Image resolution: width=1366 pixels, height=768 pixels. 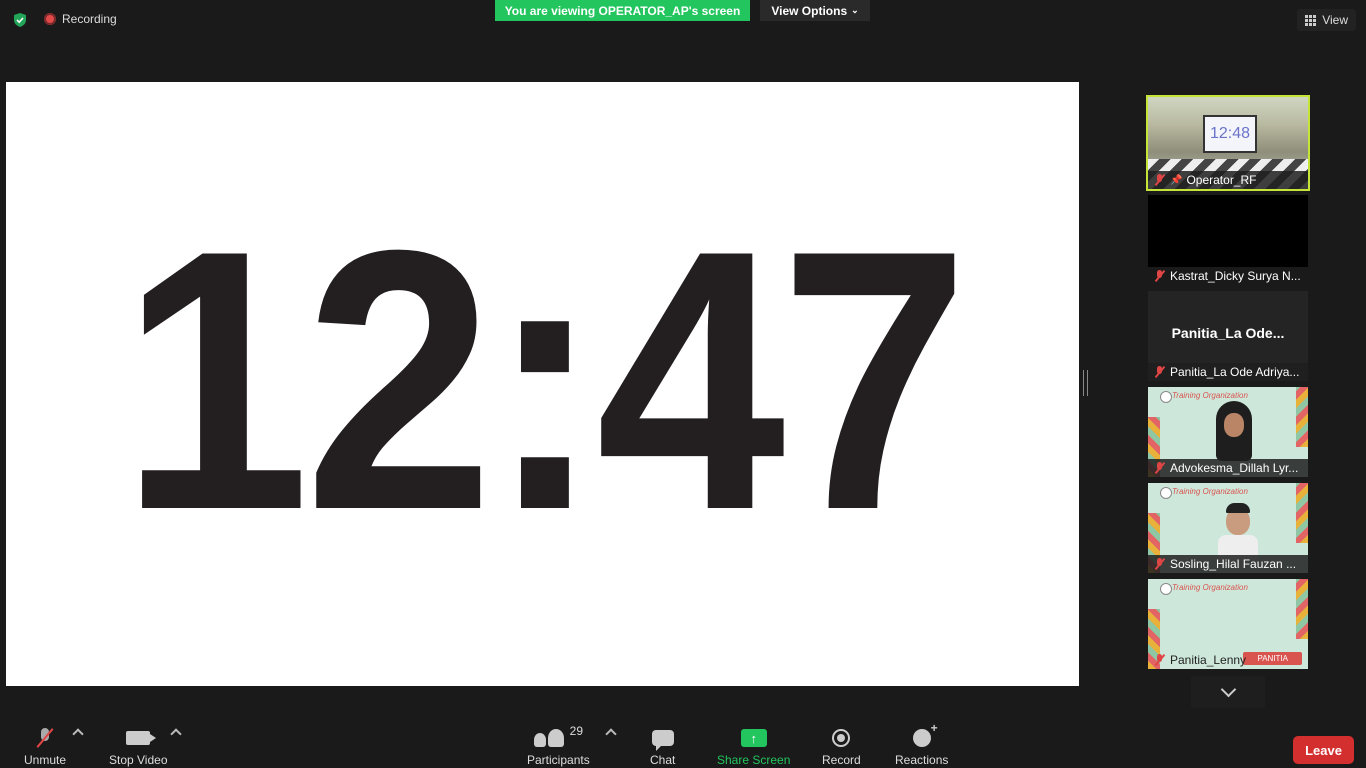 What do you see at coordinates (753, 747) in the screenshot?
I see `share-screen-button: ↑ Share Screen` at bounding box center [753, 747].